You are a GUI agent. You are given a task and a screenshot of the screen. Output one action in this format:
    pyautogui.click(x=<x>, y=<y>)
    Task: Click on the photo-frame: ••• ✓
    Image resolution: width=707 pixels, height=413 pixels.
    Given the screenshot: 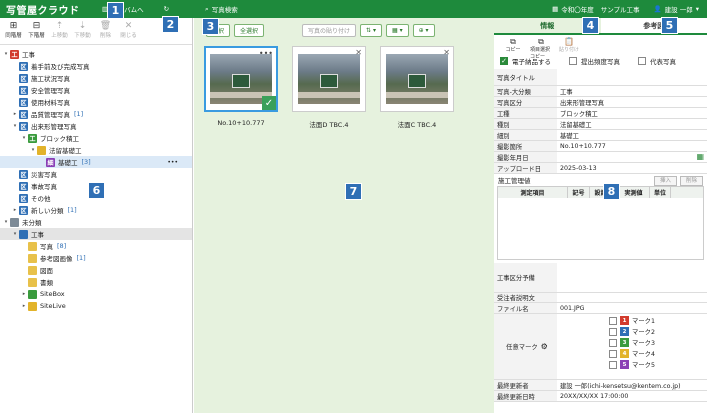 What is the action you would take?
    pyautogui.click(x=241, y=79)
    